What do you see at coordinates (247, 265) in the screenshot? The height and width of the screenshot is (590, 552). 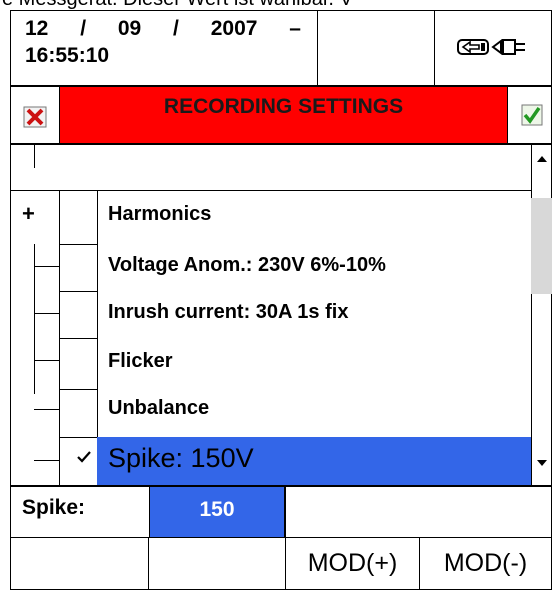 I see `tree-item-voltage-anomalies: Voltage Anom.: 230V 6%-10%` at bounding box center [247, 265].